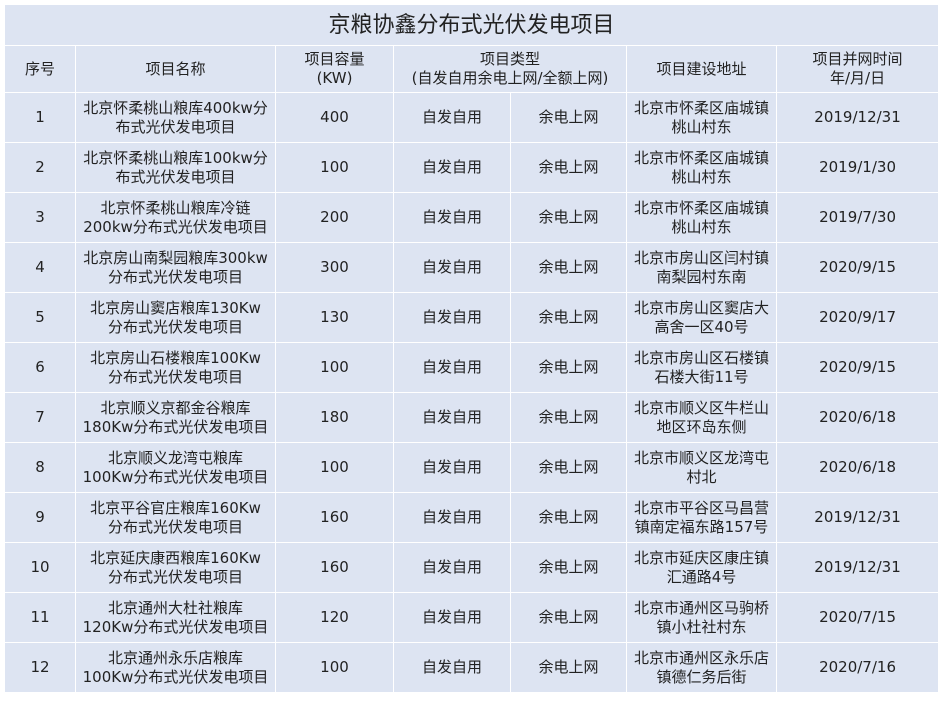 This screenshot has width=942, height=712. I want to click on cell-name-line2: 100Kw分布式光伏发电项目, so click(175, 676).